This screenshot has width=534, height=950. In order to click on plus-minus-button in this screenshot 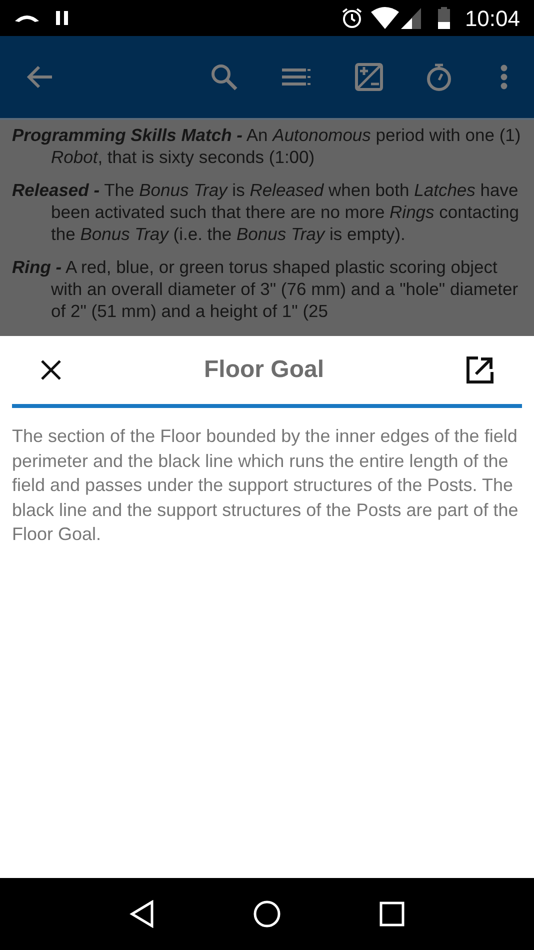, I will do `click(369, 77)`.